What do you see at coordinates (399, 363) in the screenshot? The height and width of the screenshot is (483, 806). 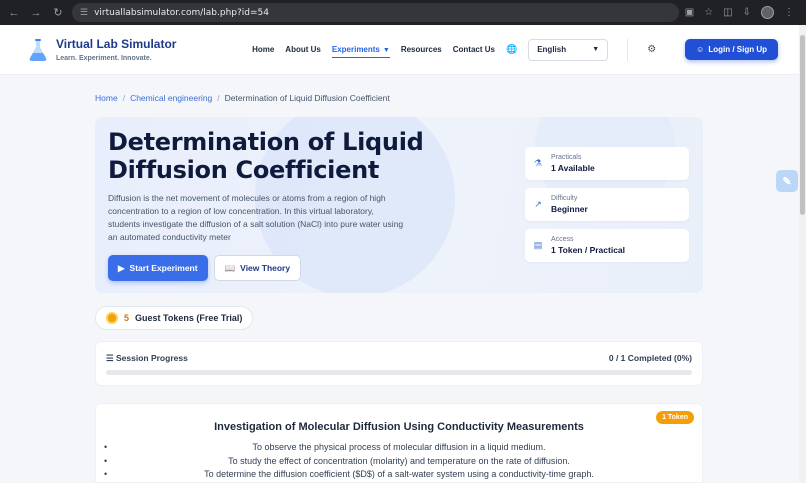 I see `session-progress-card: ☰ Session Progress 0 / 1 Completed (0%)` at bounding box center [399, 363].